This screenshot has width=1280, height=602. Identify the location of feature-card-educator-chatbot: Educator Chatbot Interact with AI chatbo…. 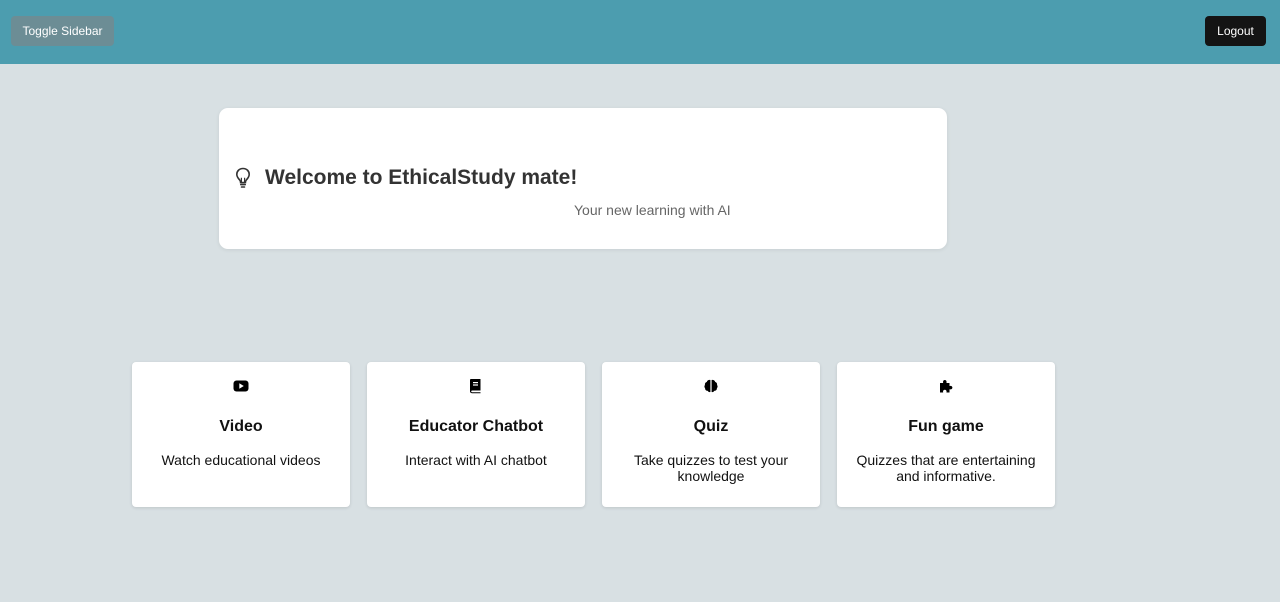
(476, 434).